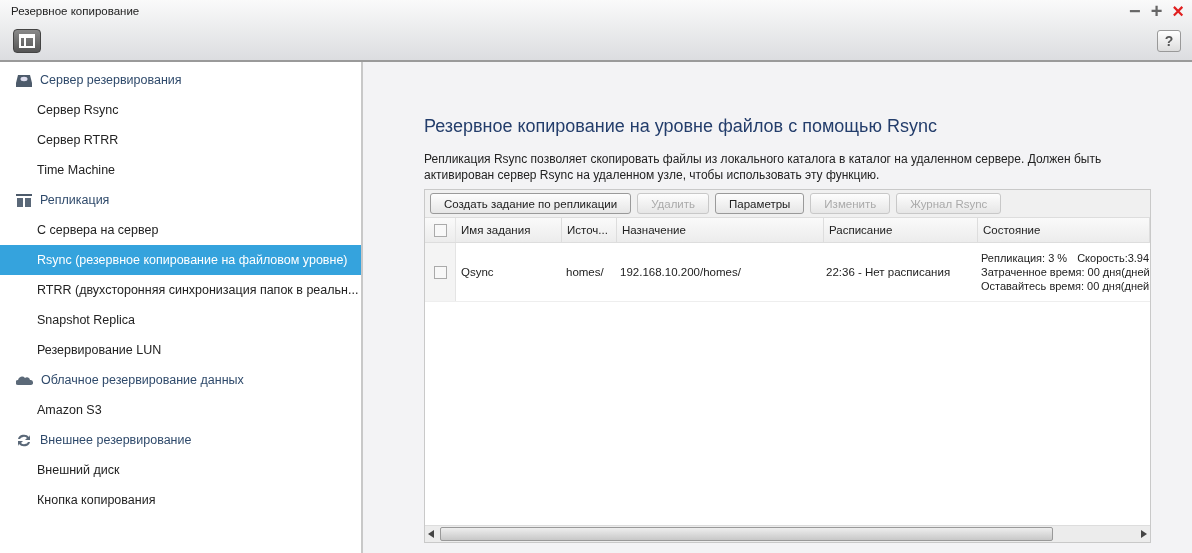 The image size is (1192, 553). What do you see at coordinates (680, 272) in the screenshot?
I see `table-cell-text: 192.168.10.200/homes/` at bounding box center [680, 272].